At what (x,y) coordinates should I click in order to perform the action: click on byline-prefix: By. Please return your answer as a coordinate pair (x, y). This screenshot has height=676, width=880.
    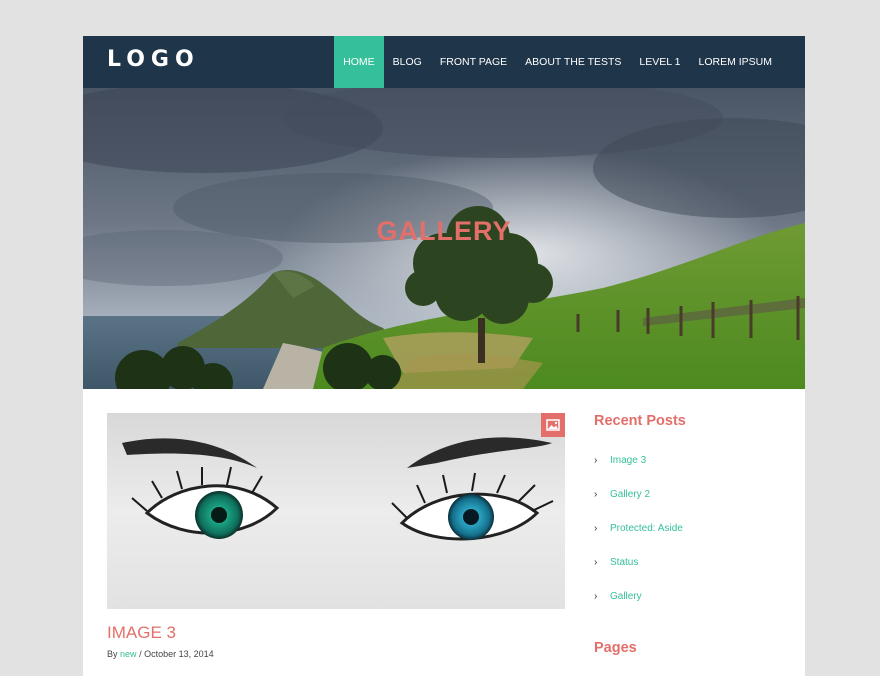
    Looking at the image, I should click on (112, 654).